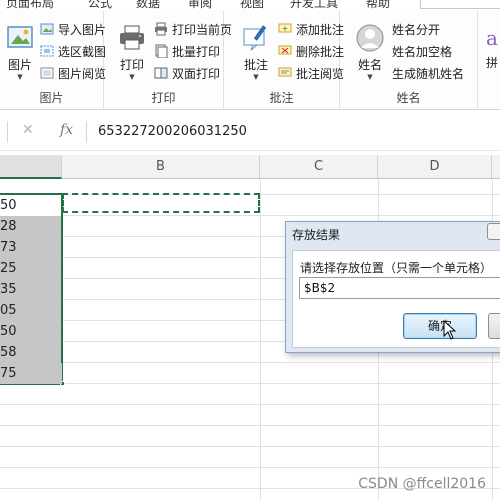 Image resolution: width=500 pixels, height=500 pixels. Describe the element at coordinates (20, 37) in the screenshot. I see `picture-icon` at that location.